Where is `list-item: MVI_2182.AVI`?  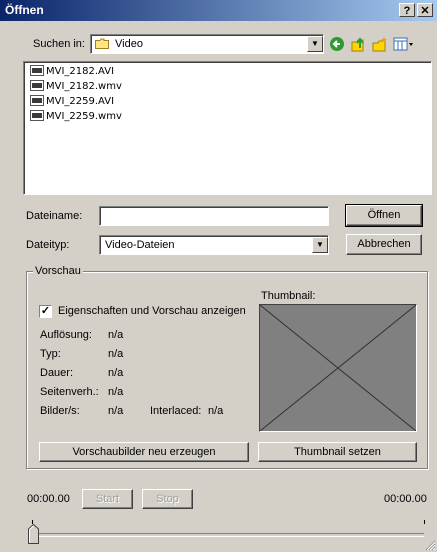
list-item: MVI_2182.AVI is located at coordinates (72, 72).